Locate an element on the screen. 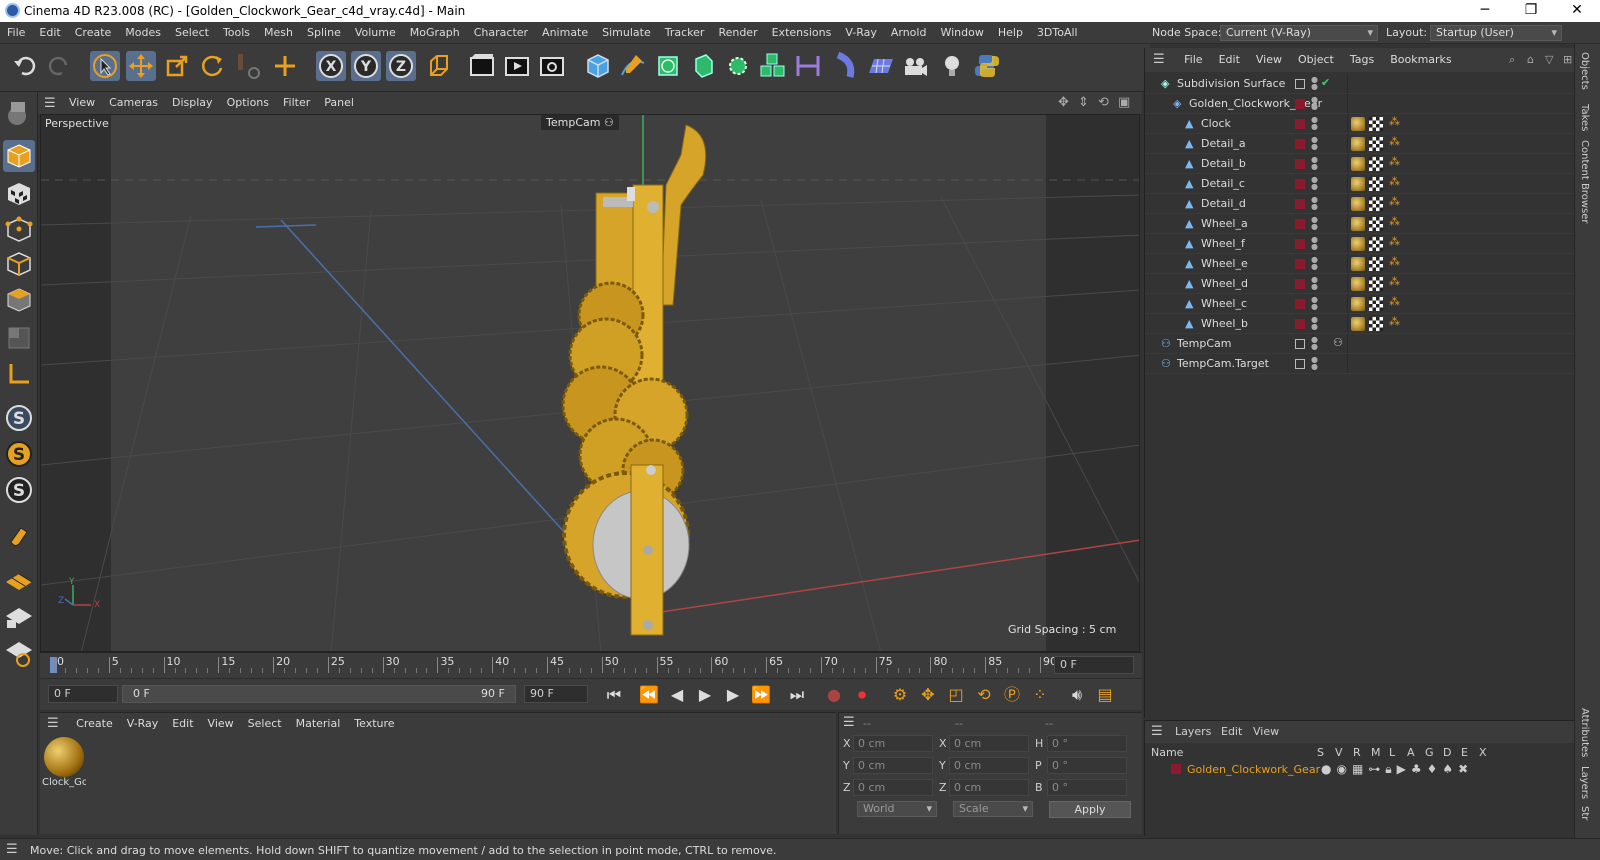 The height and width of the screenshot is (860, 1600). material-menu-texture: Texture is located at coordinates (374, 724).